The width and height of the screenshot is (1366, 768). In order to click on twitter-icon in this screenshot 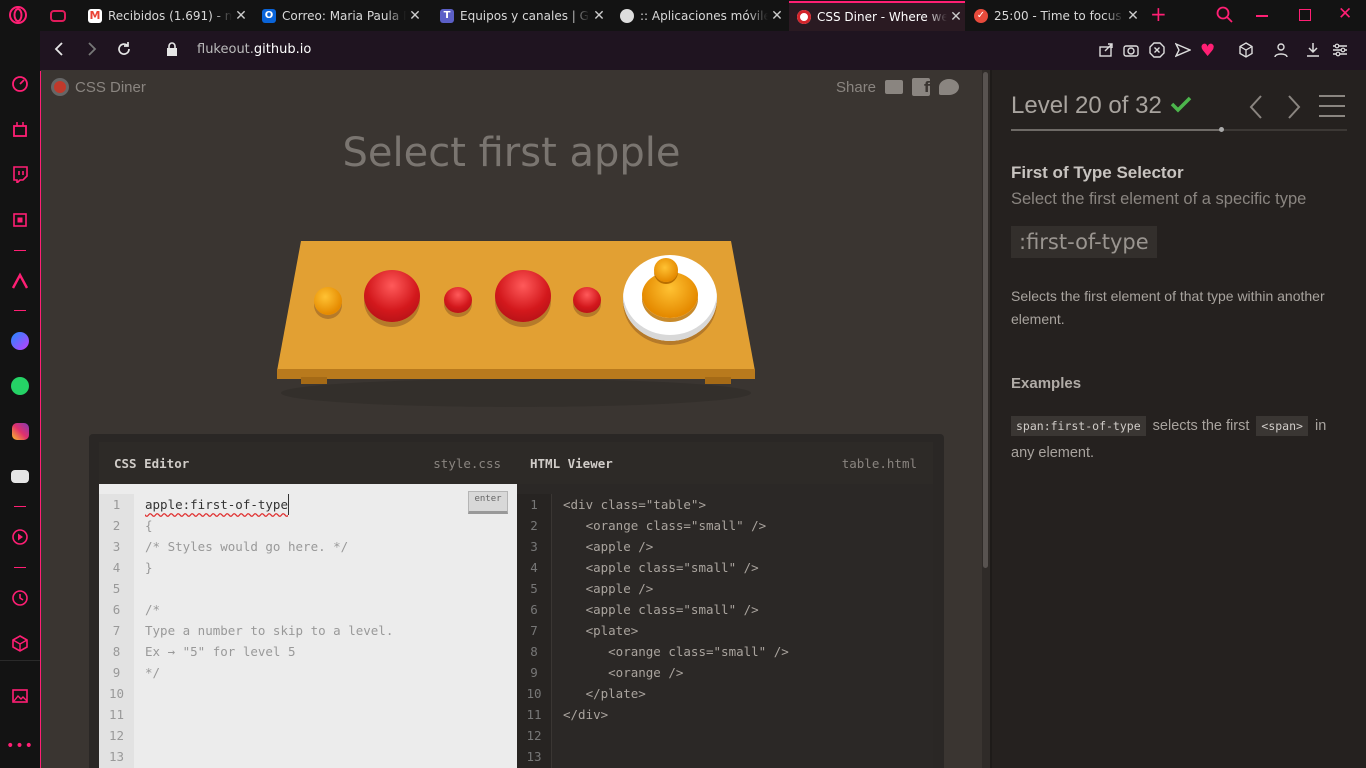, I will do `click(949, 87)`.